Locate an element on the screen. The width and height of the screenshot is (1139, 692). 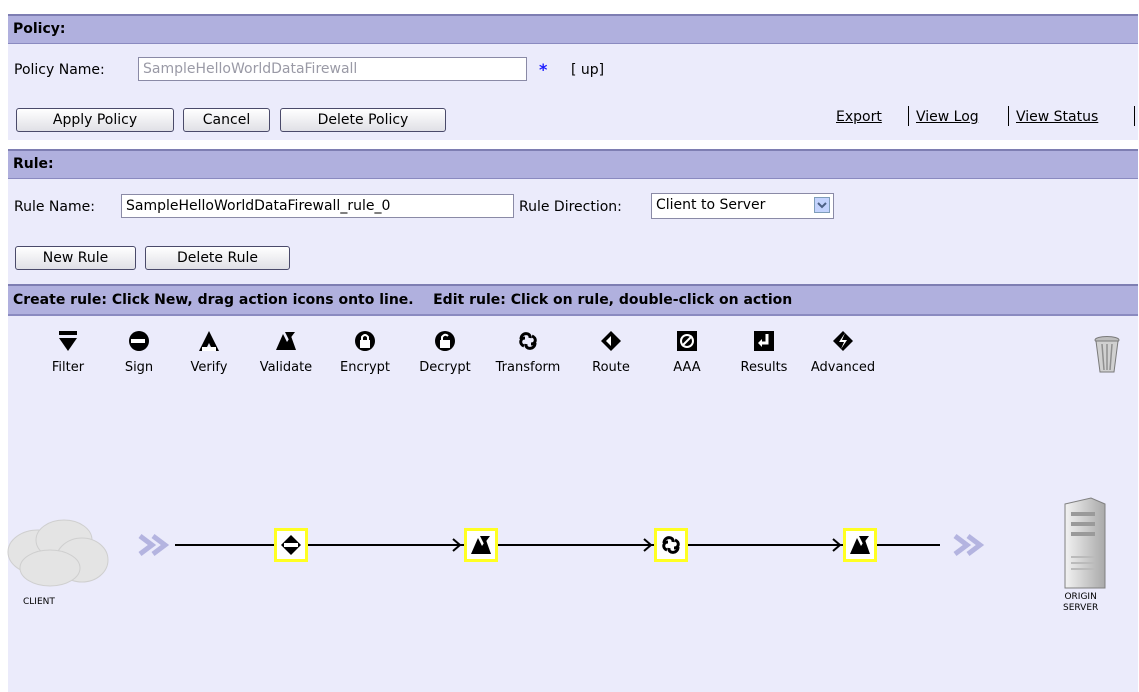
required-mark: * is located at coordinates (543, 69).